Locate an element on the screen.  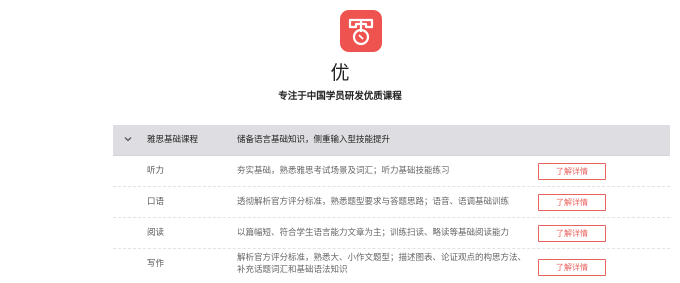
course-group-desc: 储备语言基础知识，侧重输入型技能提升 is located at coordinates (314, 140).